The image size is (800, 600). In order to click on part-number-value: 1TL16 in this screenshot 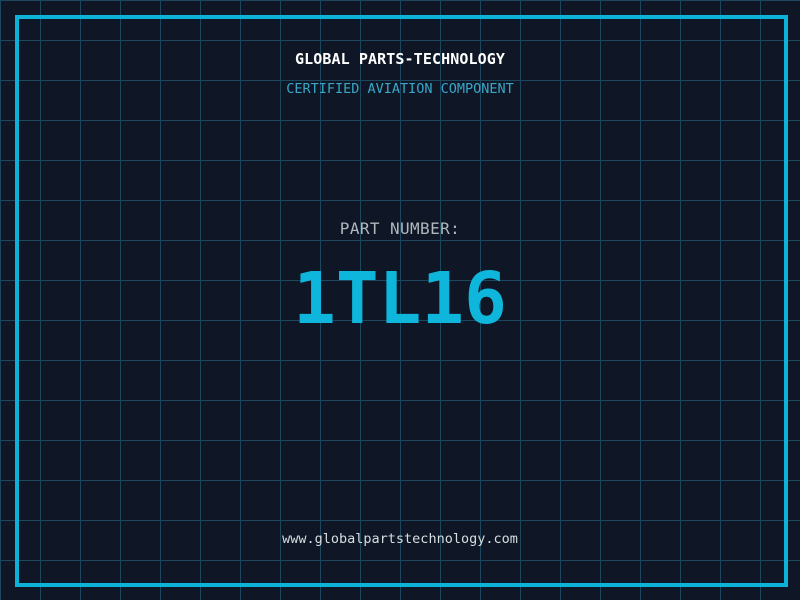, I will do `click(400, 298)`.